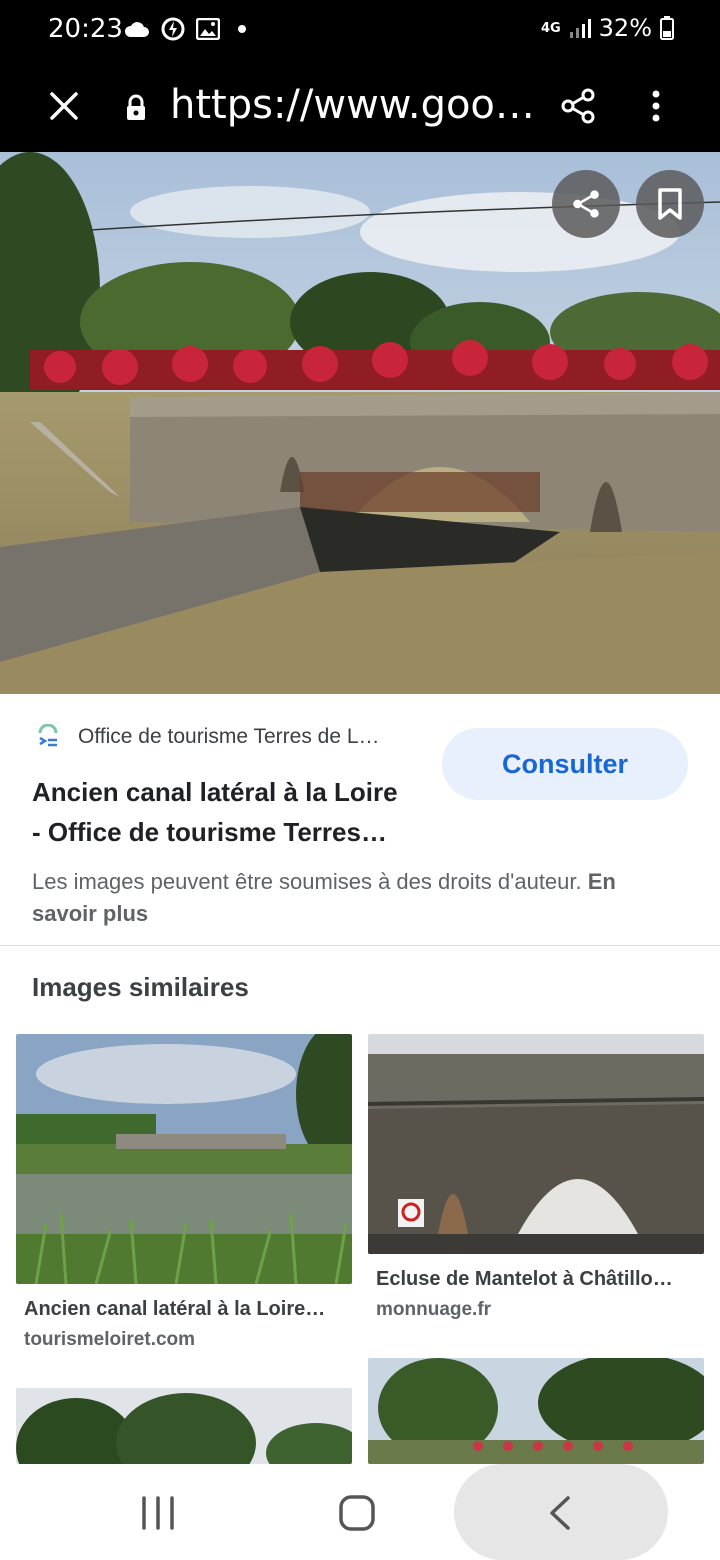 The height and width of the screenshot is (1560, 720). What do you see at coordinates (656, 106) in the screenshot?
I see `more-vert-icon` at bounding box center [656, 106].